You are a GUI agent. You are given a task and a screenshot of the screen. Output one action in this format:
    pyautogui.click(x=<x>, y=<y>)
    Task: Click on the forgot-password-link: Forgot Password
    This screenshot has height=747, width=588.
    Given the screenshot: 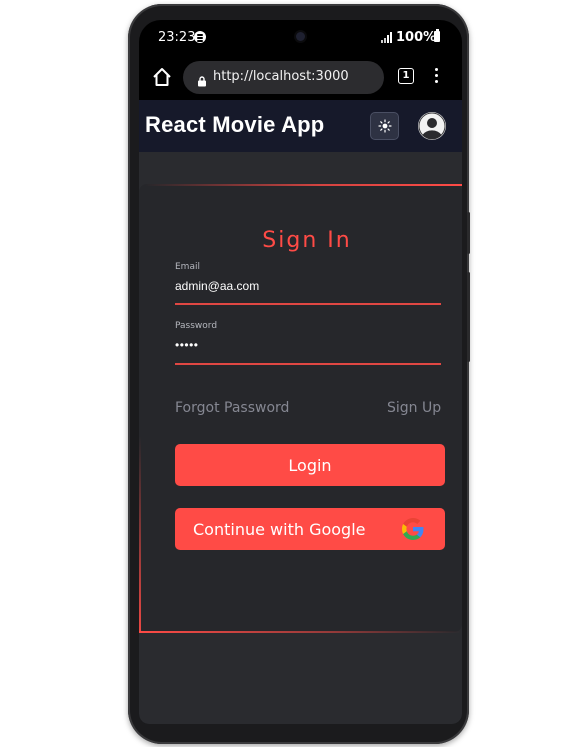 What is the action you would take?
    pyautogui.click(x=232, y=408)
    